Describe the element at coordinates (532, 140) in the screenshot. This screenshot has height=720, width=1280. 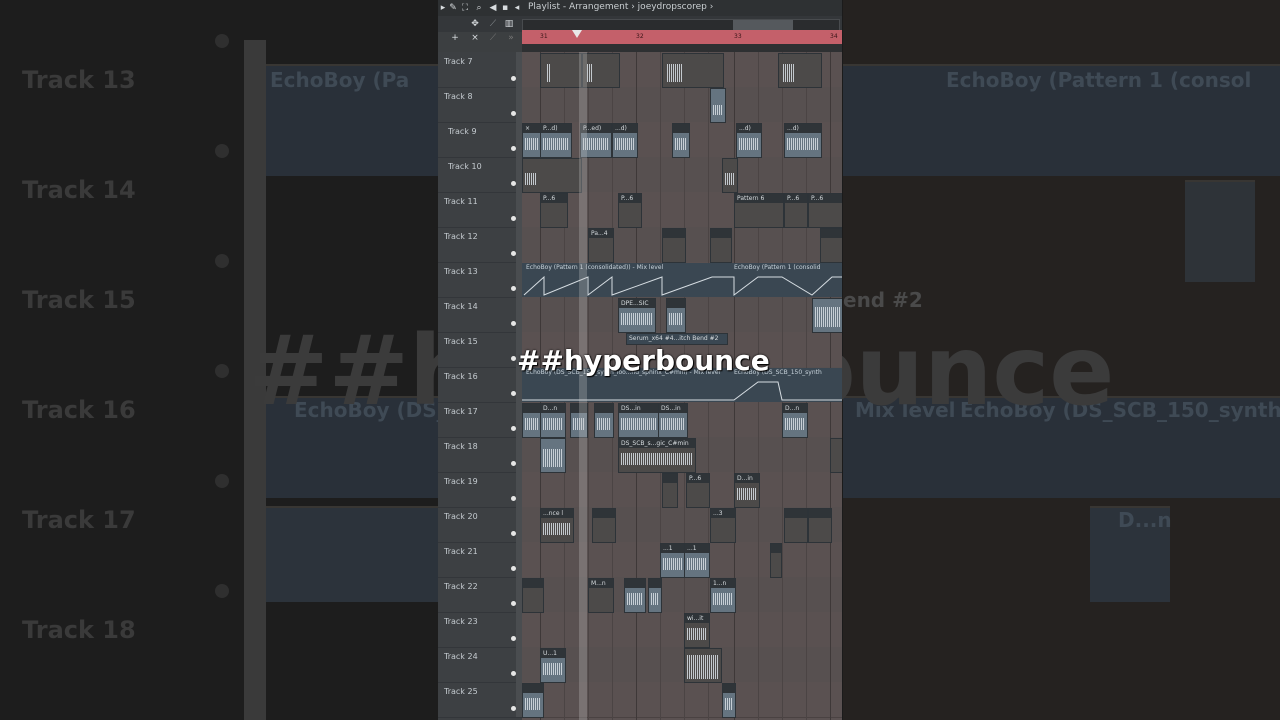
I see `audio-clip: ×` at that location.